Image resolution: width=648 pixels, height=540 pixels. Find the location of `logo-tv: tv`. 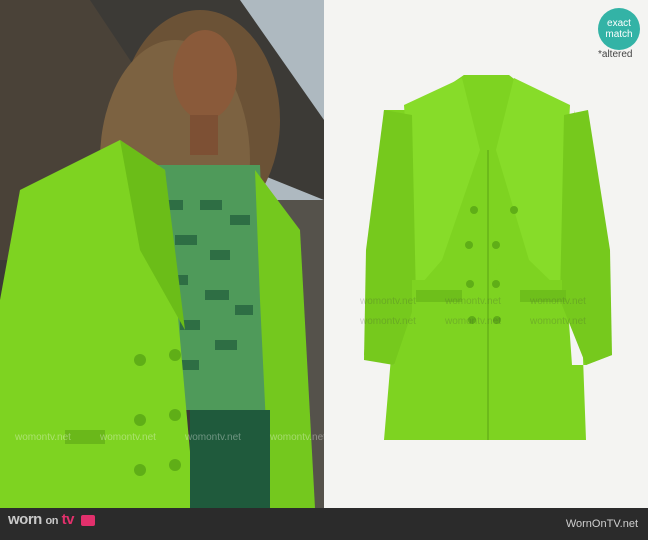

logo-tv: tv is located at coordinates (68, 519).